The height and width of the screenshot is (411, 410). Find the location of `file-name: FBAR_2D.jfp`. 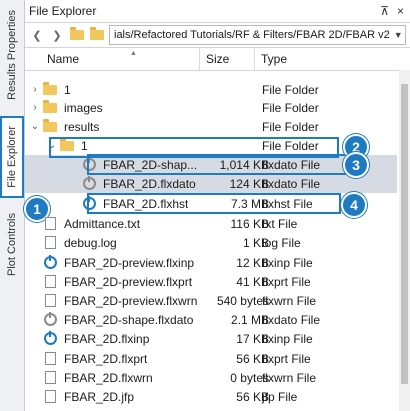

file-name: FBAR_2D.jfp is located at coordinates (99, 396).